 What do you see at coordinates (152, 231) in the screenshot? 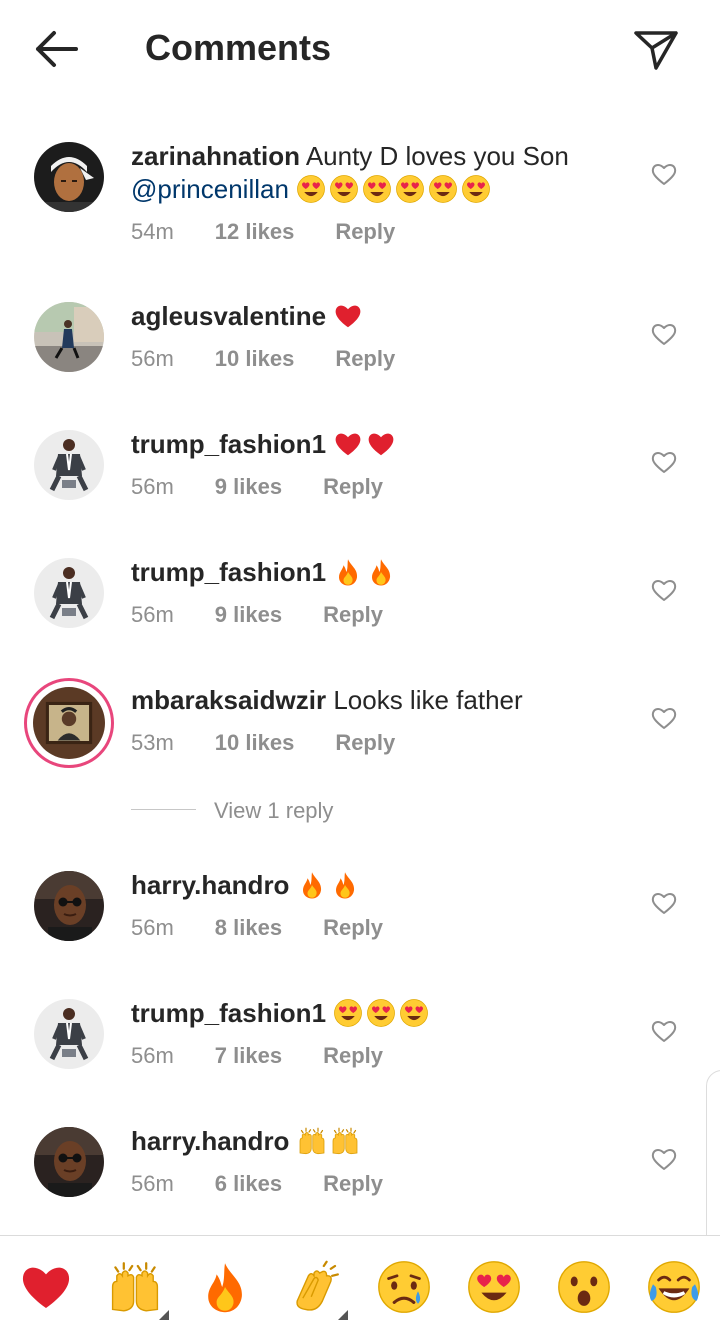
I see `comment-time: 54m` at bounding box center [152, 231].